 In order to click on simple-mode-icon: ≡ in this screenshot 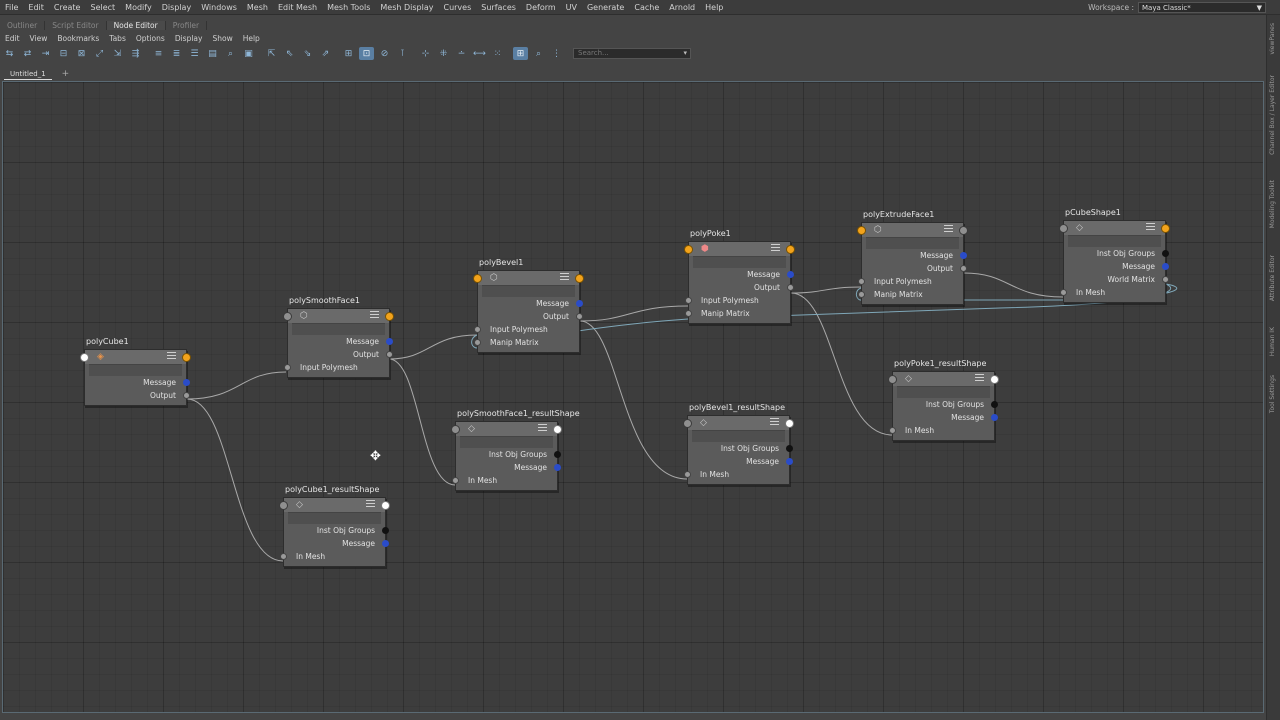, I will do `click(158, 53)`.